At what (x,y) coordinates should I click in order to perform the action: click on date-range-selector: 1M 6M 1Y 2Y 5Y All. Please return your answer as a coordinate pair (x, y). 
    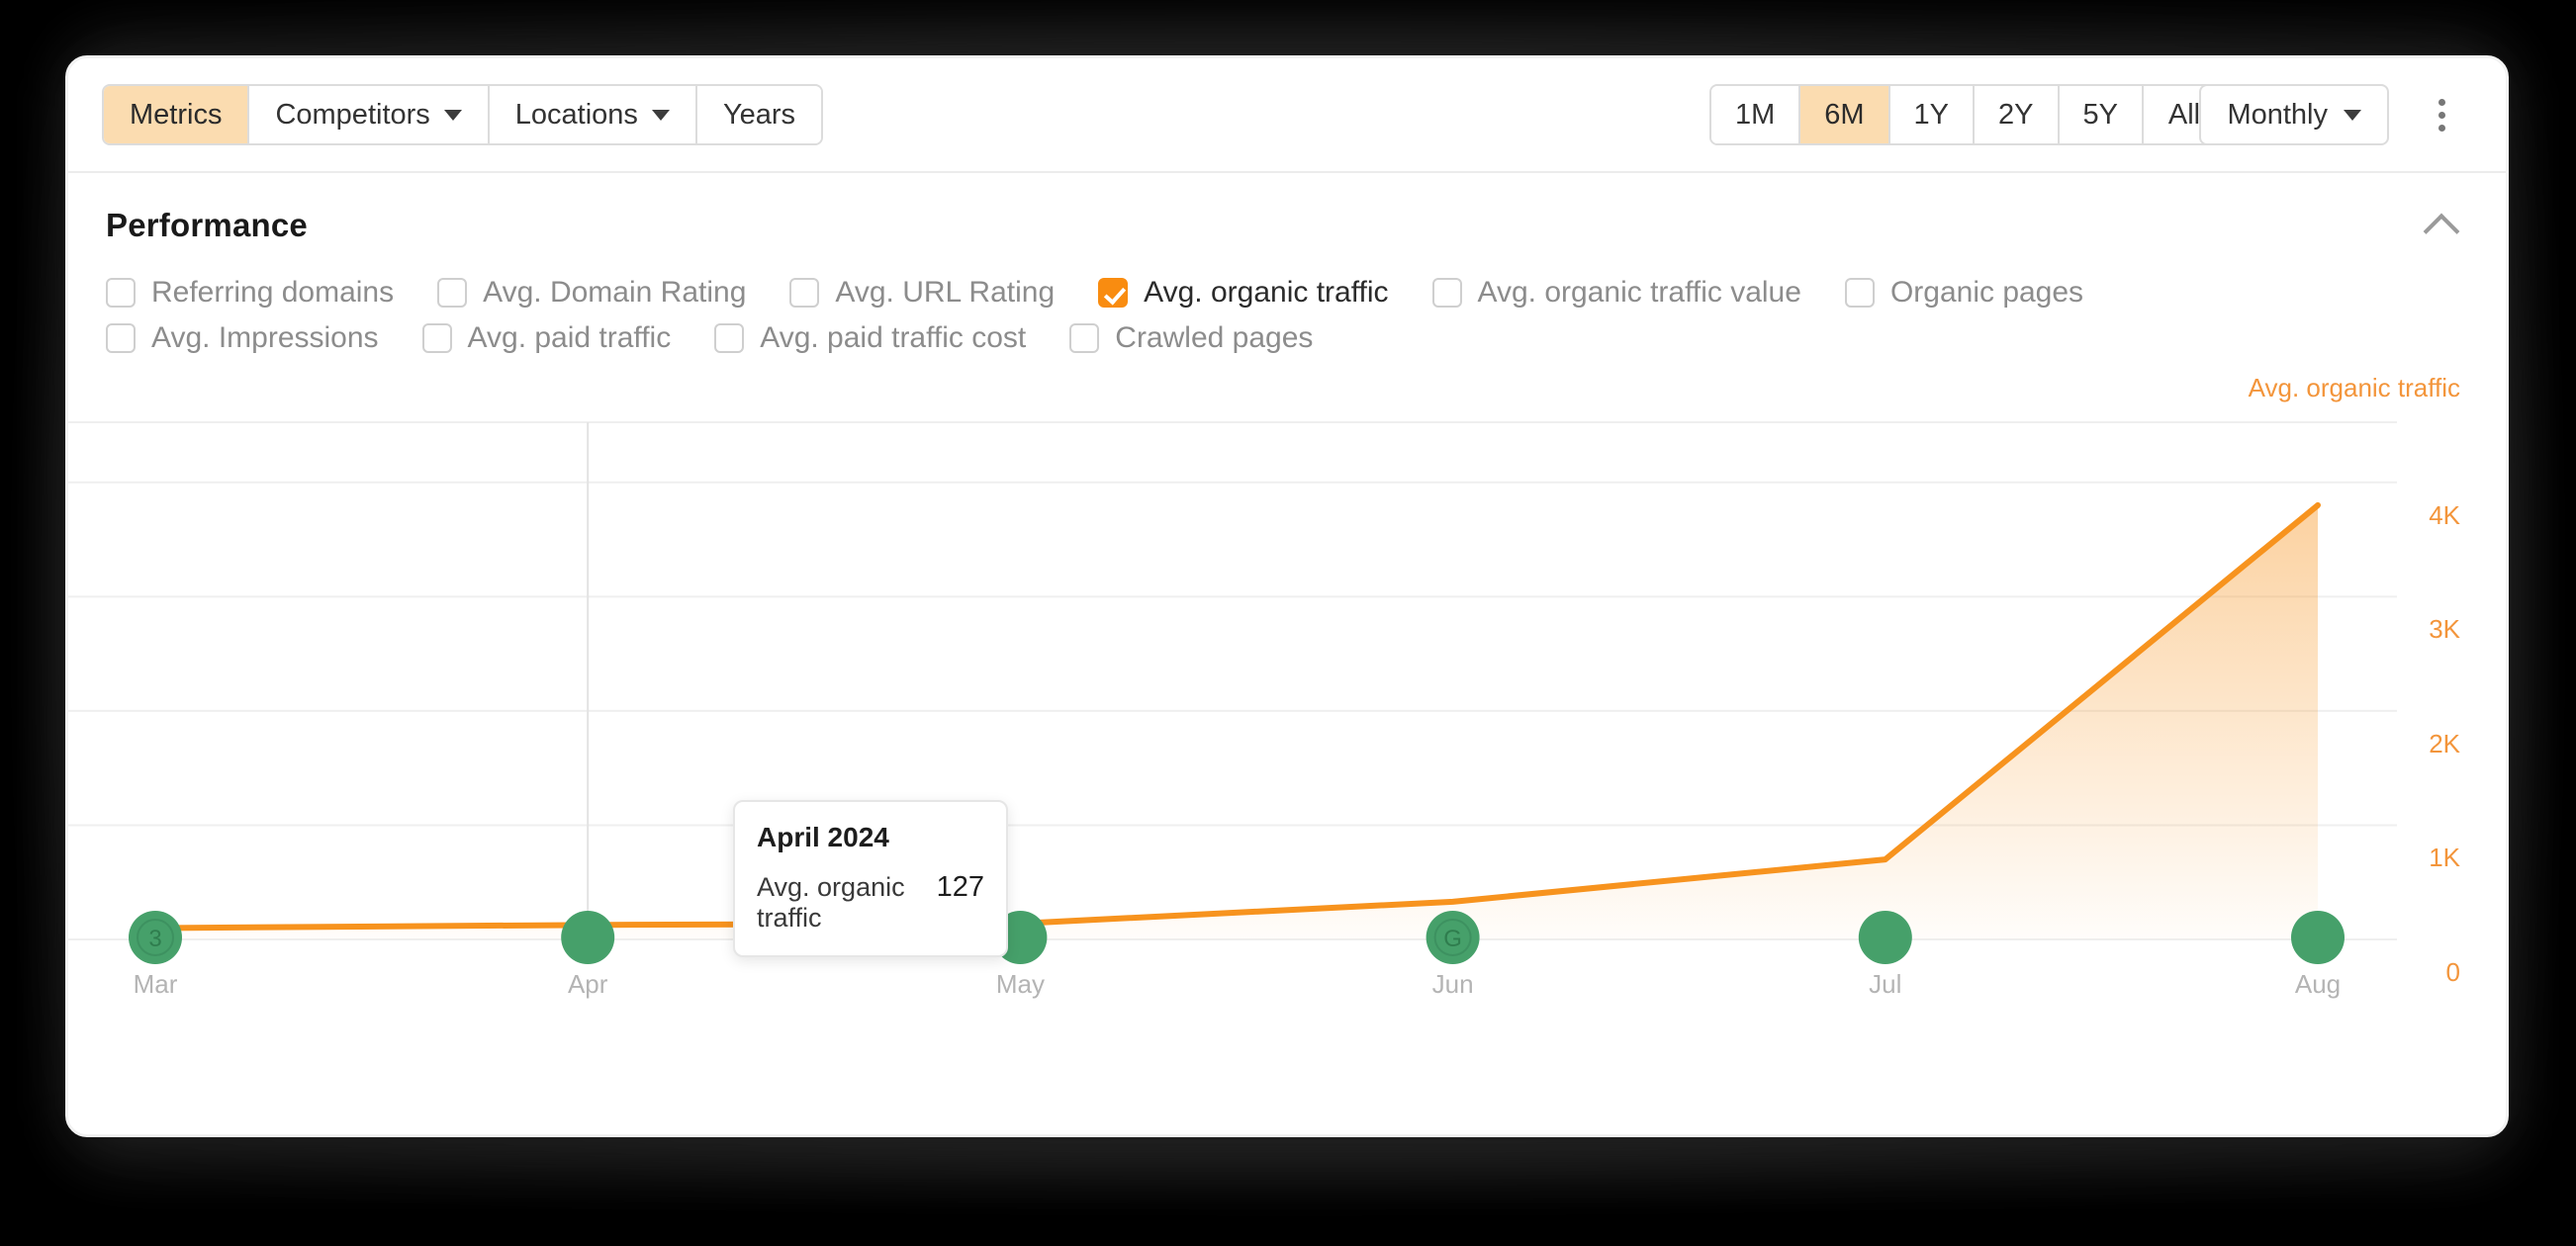
    Looking at the image, I should click on (1968, 114).